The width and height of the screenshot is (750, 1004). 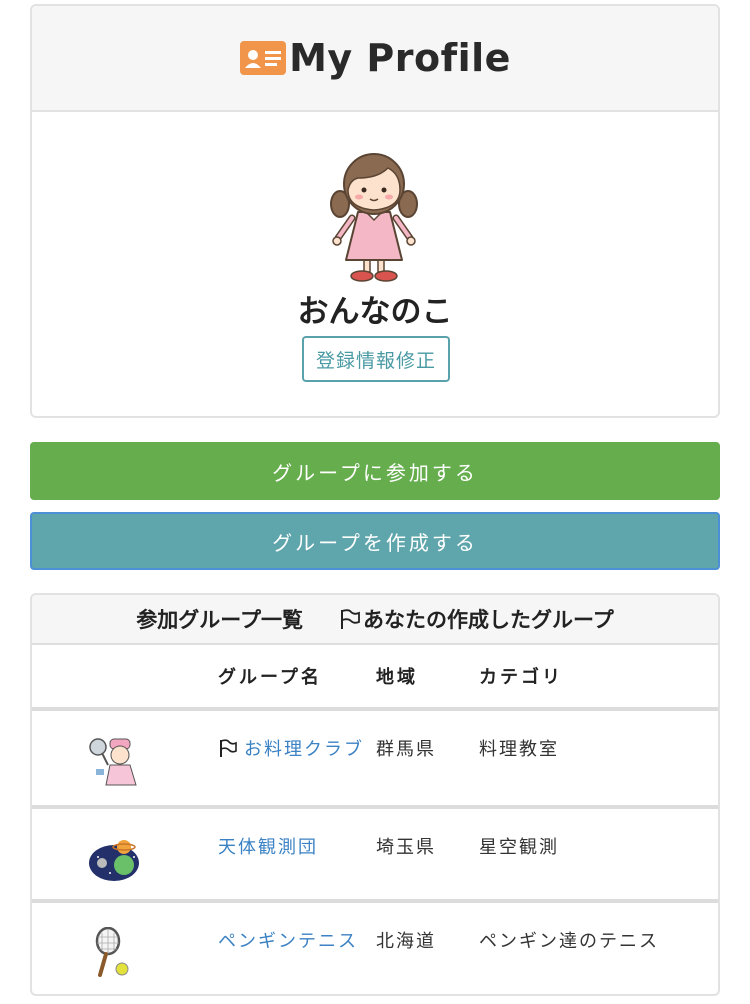 I want to click on profile-header: My Profile, so click(x=375, y=59).